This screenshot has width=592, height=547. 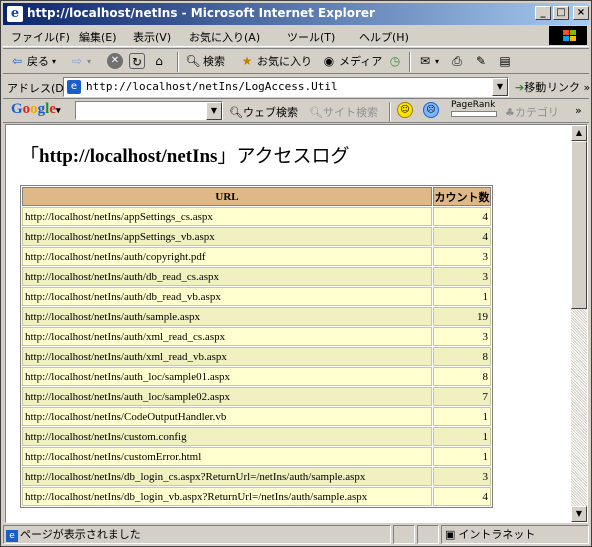 What do you see at coordinates (38, 88) in the screenshot?
I see `address-label: アドレス(D)` at bounding box center [38, 88].